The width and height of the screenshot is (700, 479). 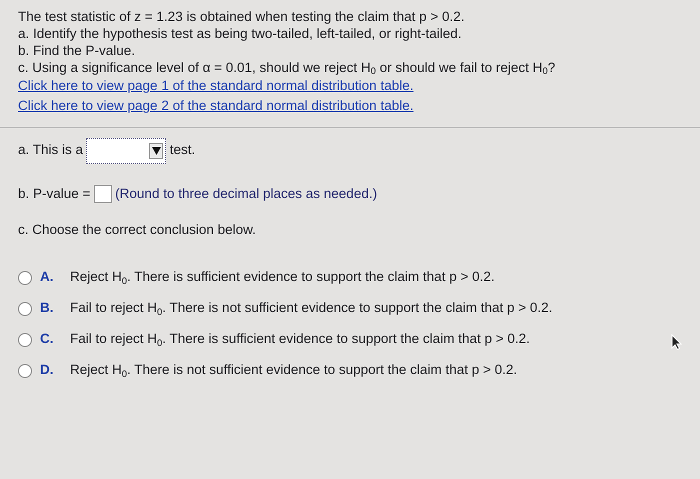 I want to click on part-label: c. Choose the correct conclusion below., so click(x=137, y=229).